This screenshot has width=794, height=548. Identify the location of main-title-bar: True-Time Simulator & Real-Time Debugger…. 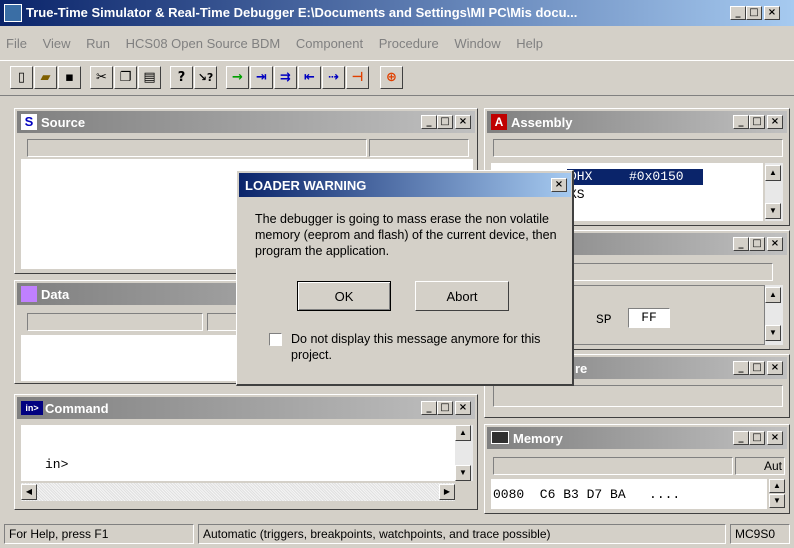
(397, 13).